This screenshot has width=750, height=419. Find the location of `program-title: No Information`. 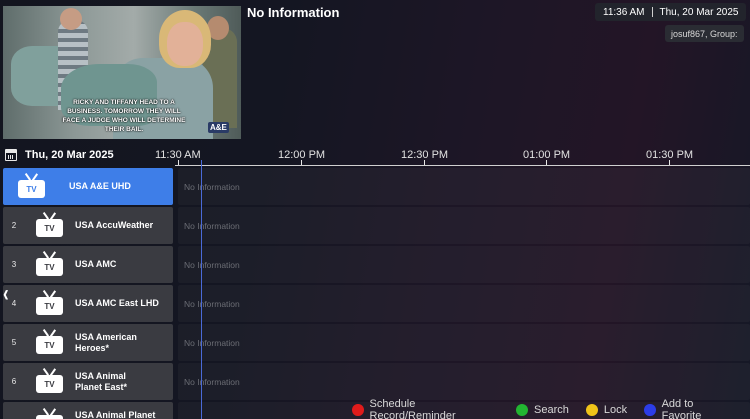

program-title: No Information is located at coordinates (293, 12).